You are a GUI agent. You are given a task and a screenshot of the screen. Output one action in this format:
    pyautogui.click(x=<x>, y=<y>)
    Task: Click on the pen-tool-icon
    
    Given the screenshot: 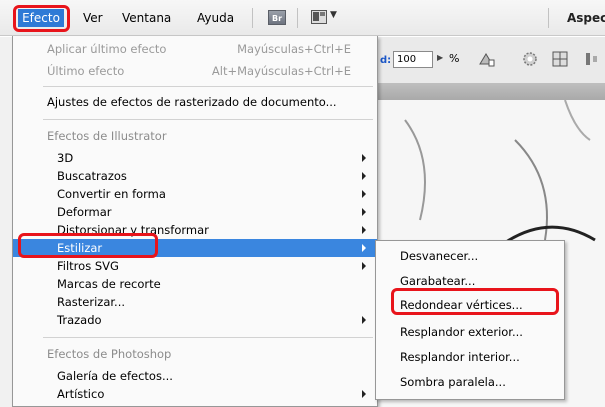 What is the action you would take?
    pyautogui.click(x=486, y=59)
    